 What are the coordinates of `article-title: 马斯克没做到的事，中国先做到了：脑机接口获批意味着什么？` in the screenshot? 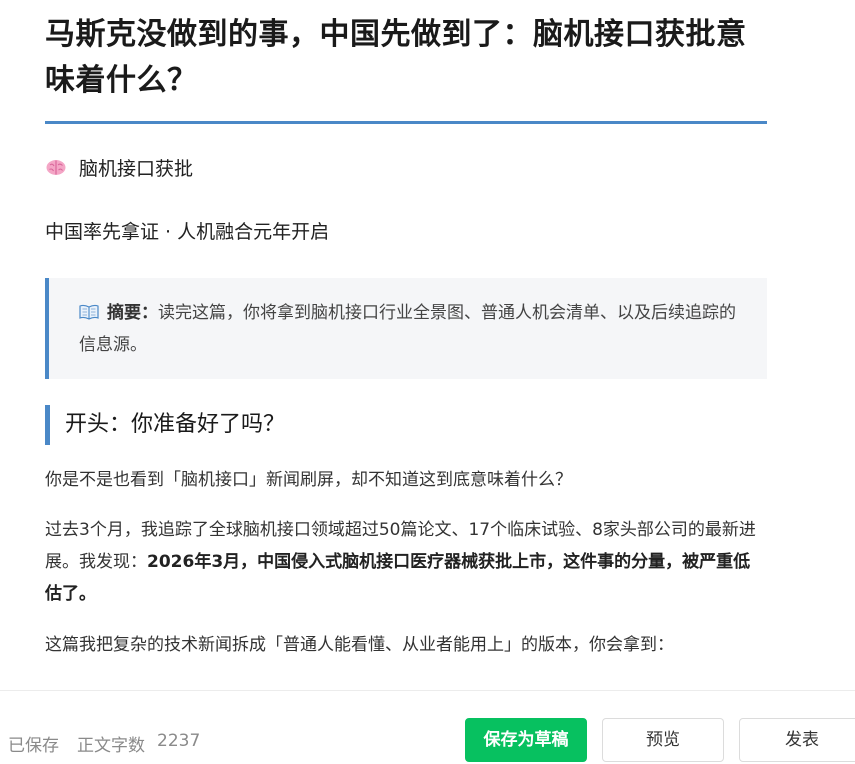 It's located at (396, 57).